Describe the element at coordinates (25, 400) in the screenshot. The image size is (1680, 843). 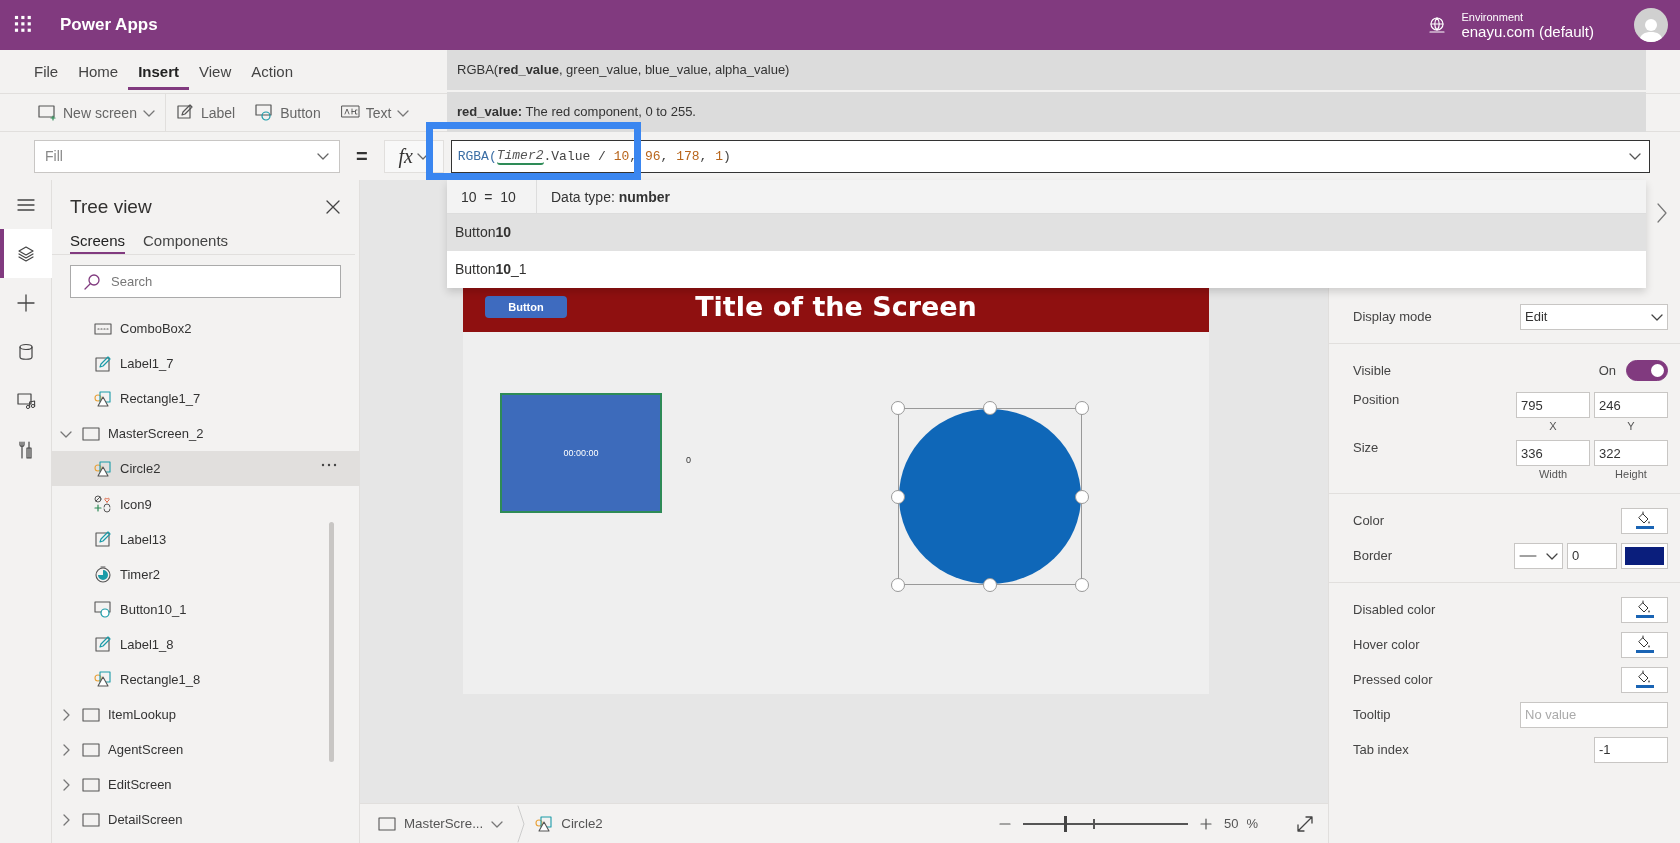
I see `media-icon` at that location.